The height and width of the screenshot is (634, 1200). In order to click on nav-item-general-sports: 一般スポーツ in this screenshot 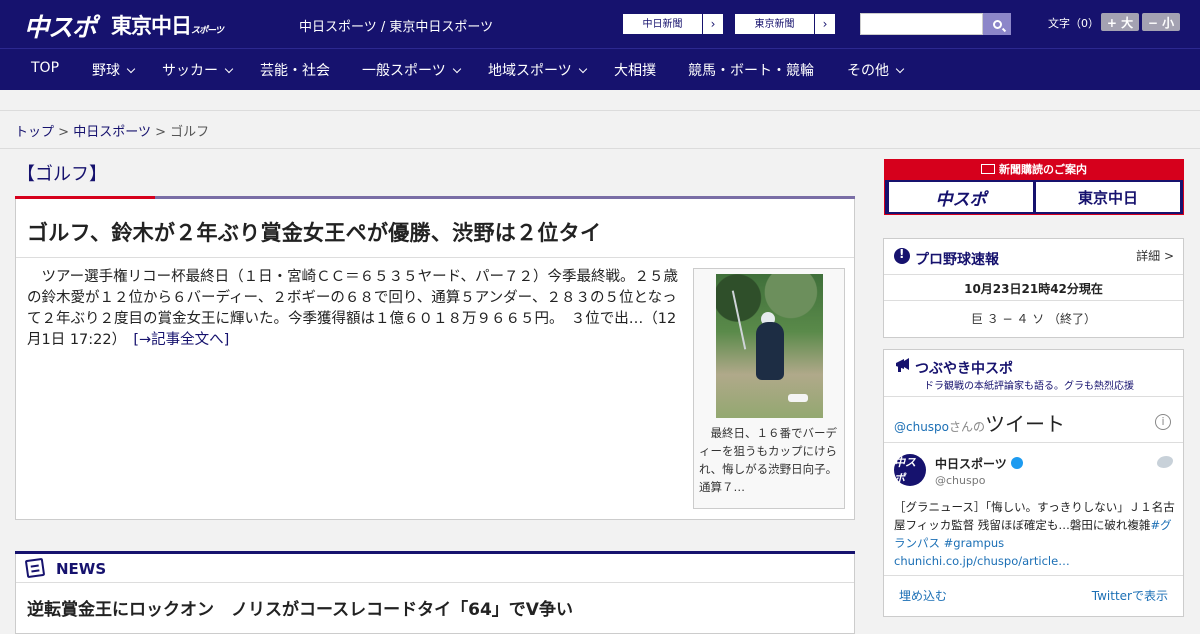, I will do `click(411, 70)`.